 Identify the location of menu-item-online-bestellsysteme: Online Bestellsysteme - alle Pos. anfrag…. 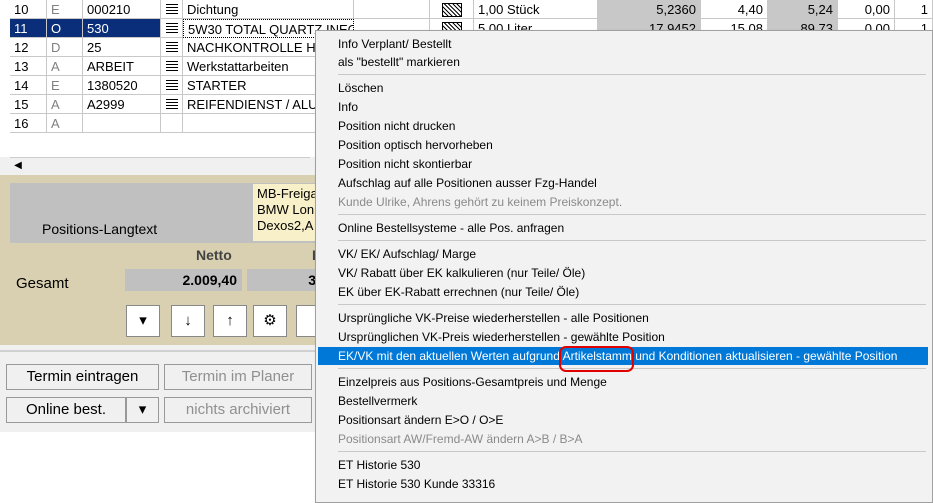
(623, 228).